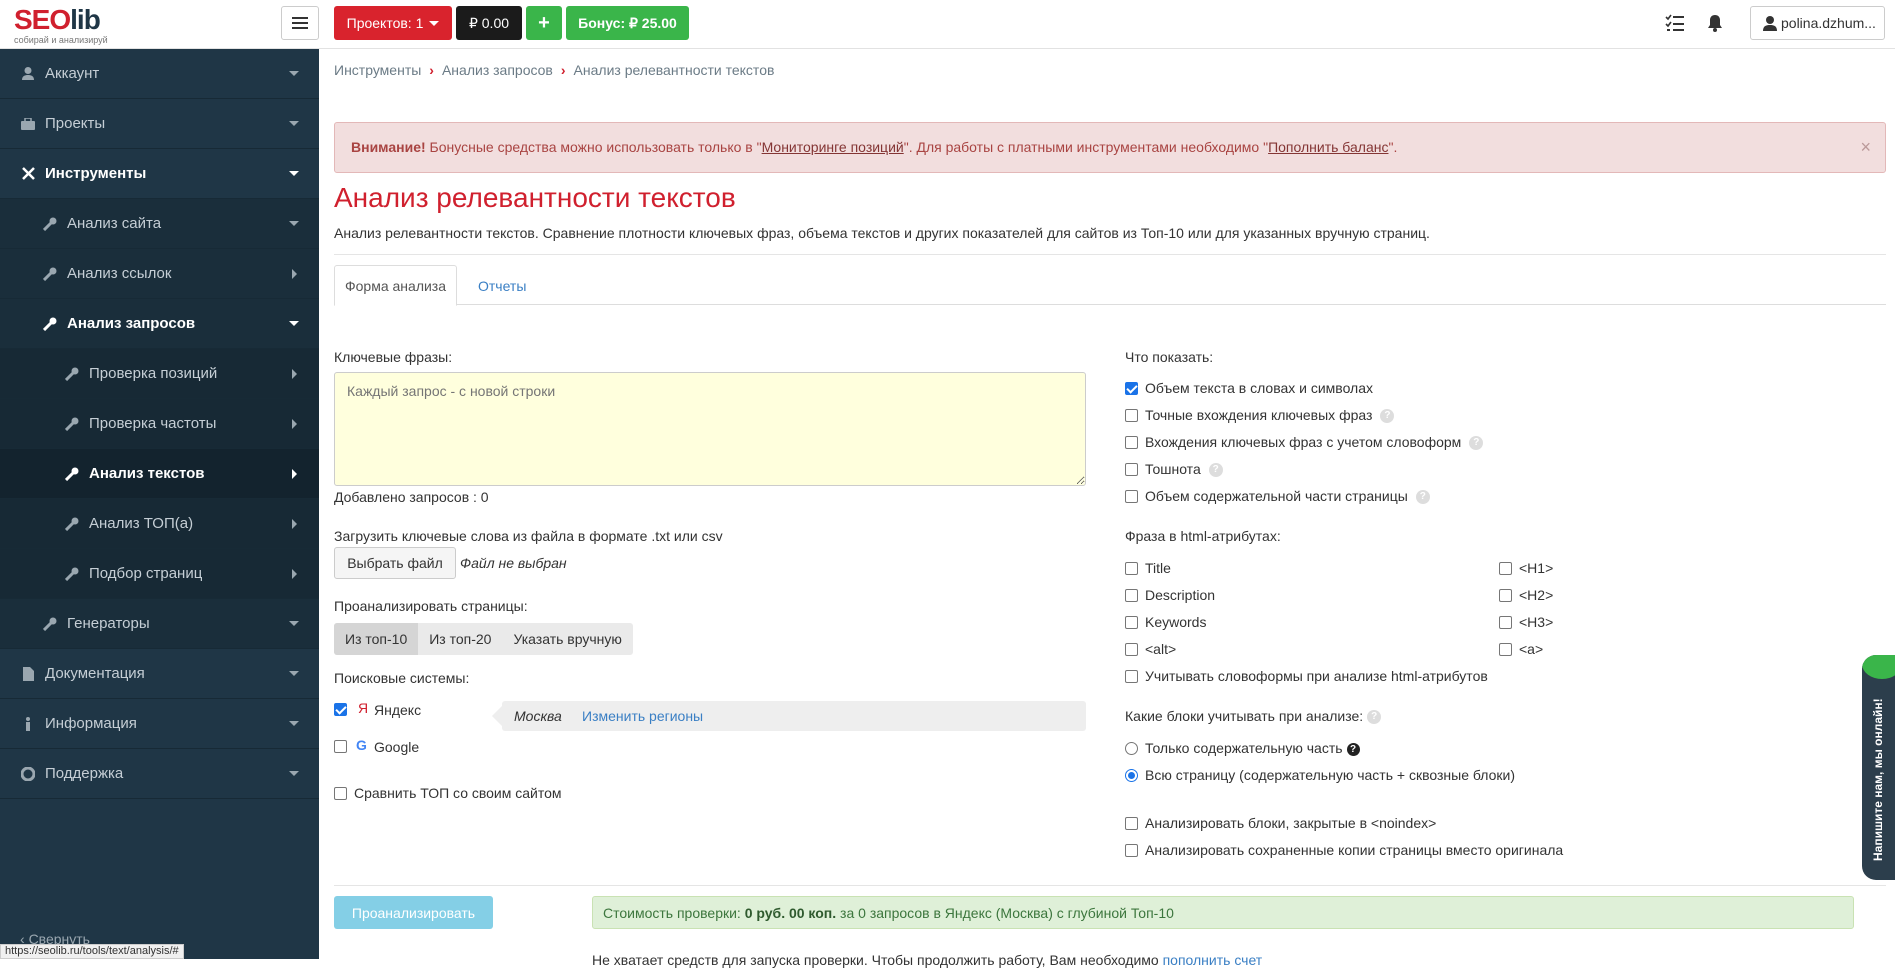  What do you see at coordinates (85, 19) in the screenshot?
I see `logo-lib: lib` at bounding box center [85, 19].